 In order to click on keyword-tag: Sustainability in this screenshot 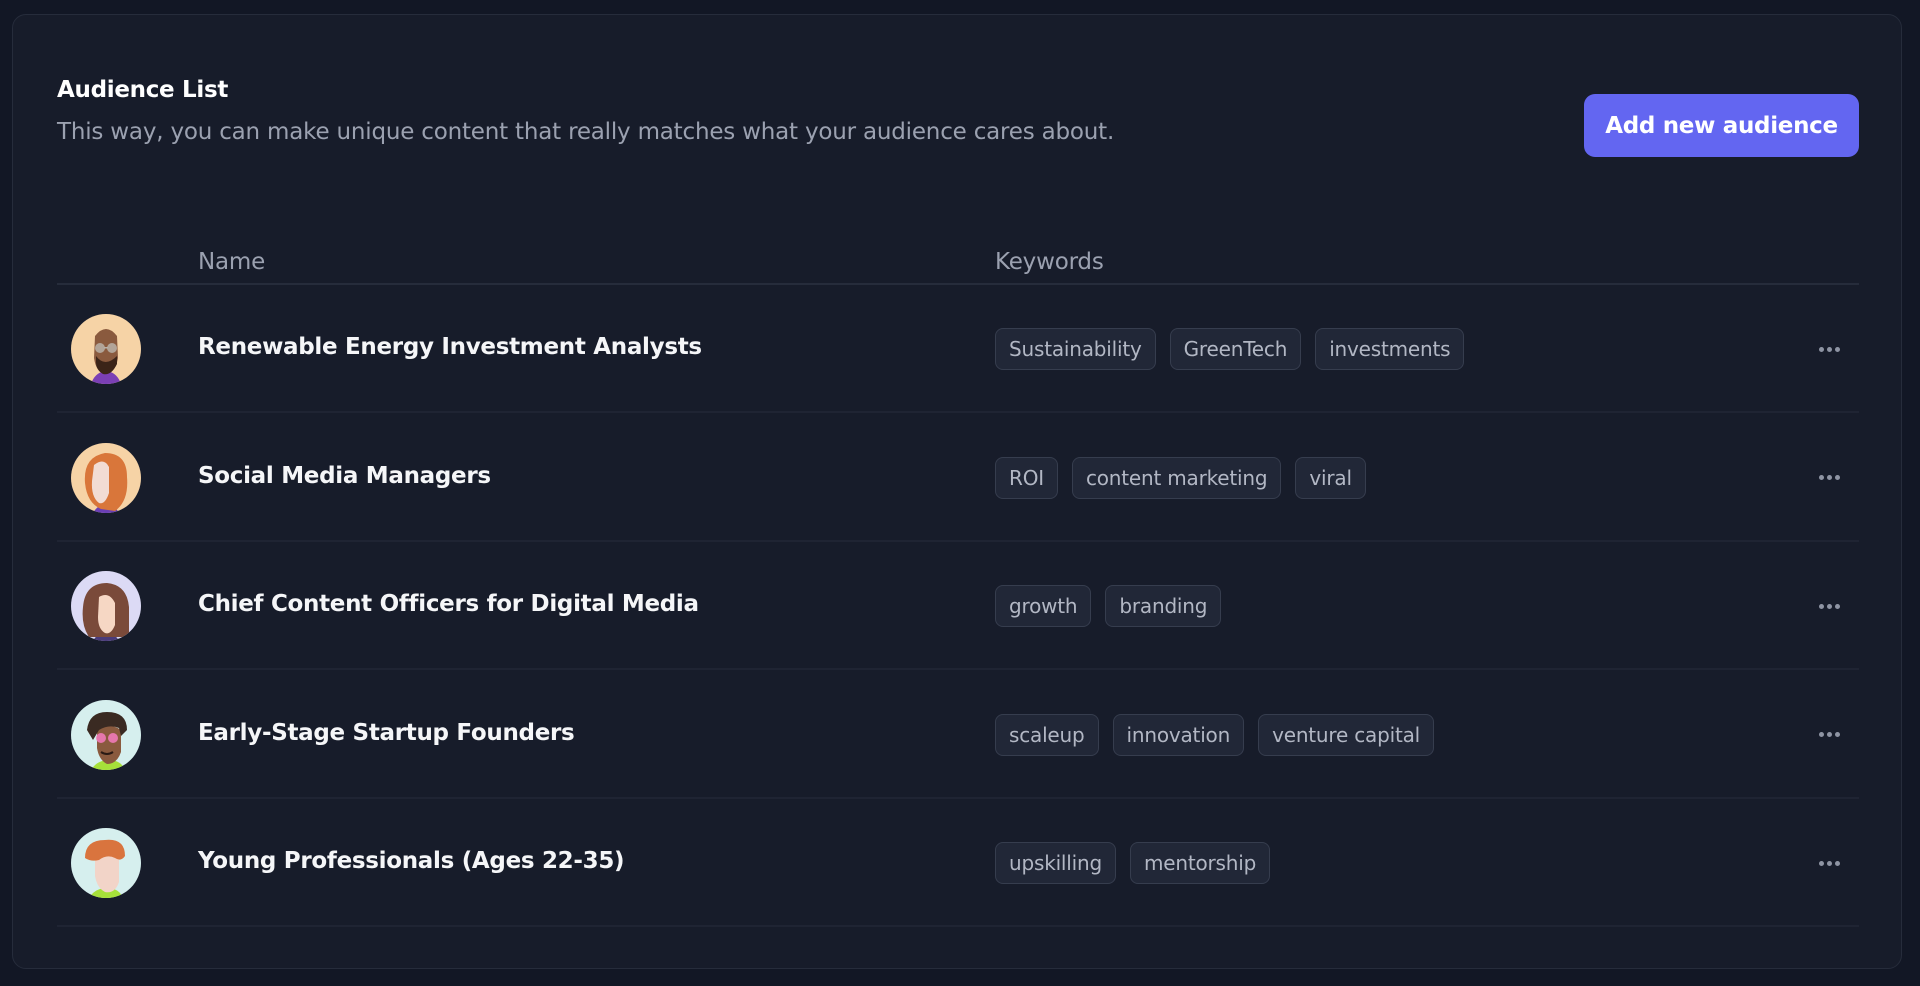, I will do `click(1075, 349)`.